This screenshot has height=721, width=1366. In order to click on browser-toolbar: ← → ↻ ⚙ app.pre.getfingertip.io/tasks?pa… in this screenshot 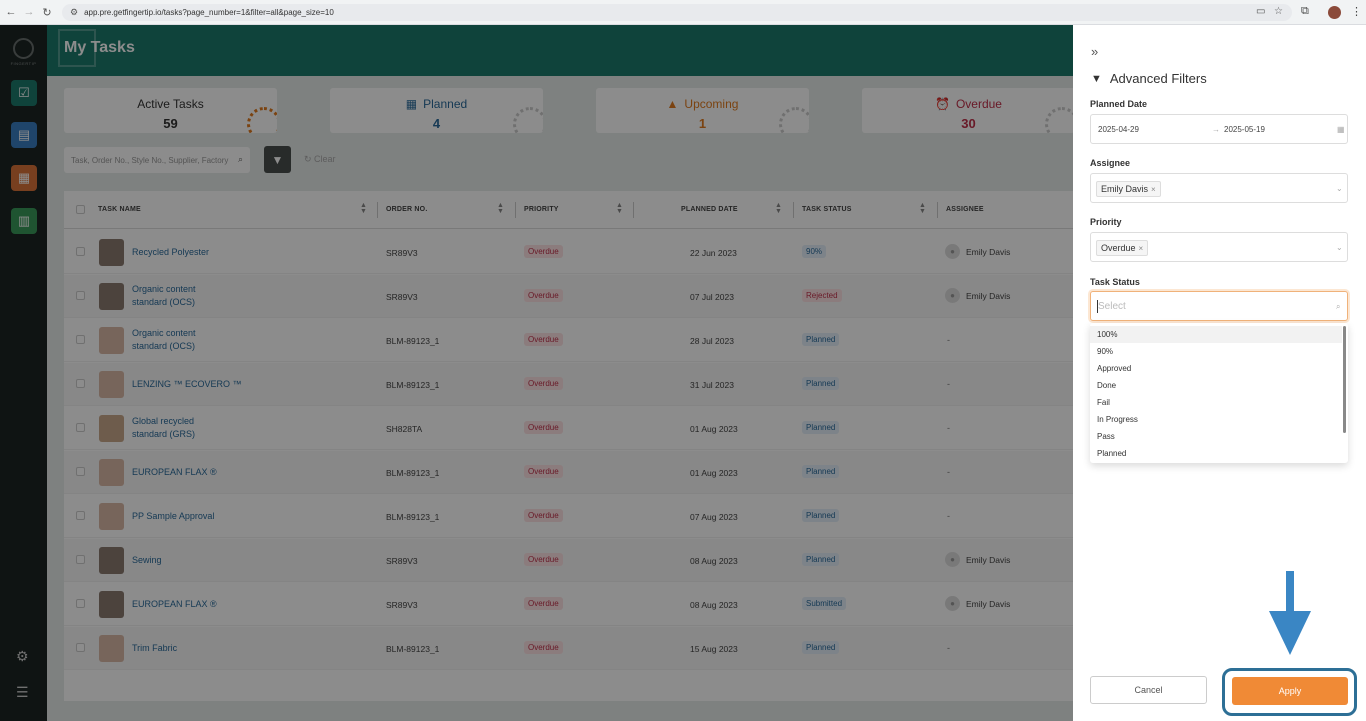, I will do `click(683, 12)`.